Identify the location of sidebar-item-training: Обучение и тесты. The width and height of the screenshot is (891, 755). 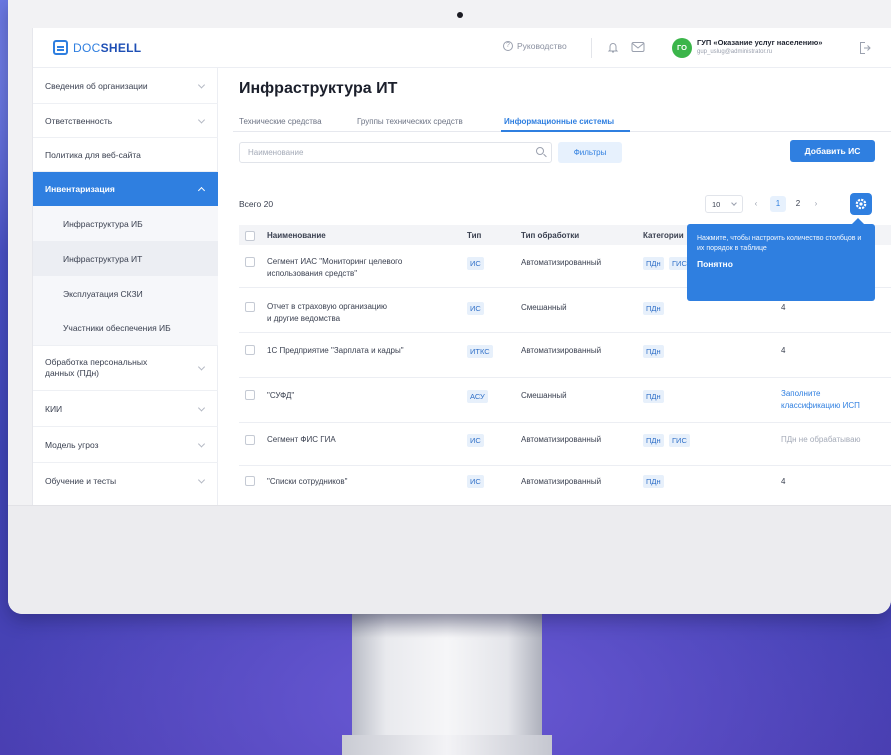
(125, 481).